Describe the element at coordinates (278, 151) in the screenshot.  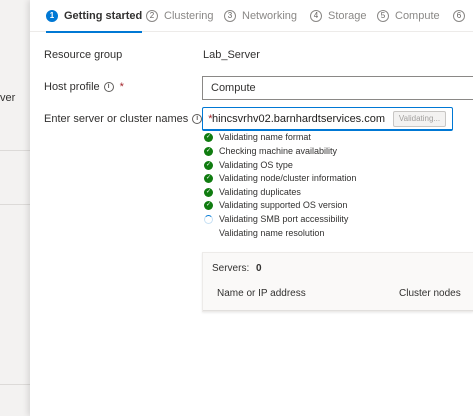
I see `validation-text: Checking machine availability` at that location.